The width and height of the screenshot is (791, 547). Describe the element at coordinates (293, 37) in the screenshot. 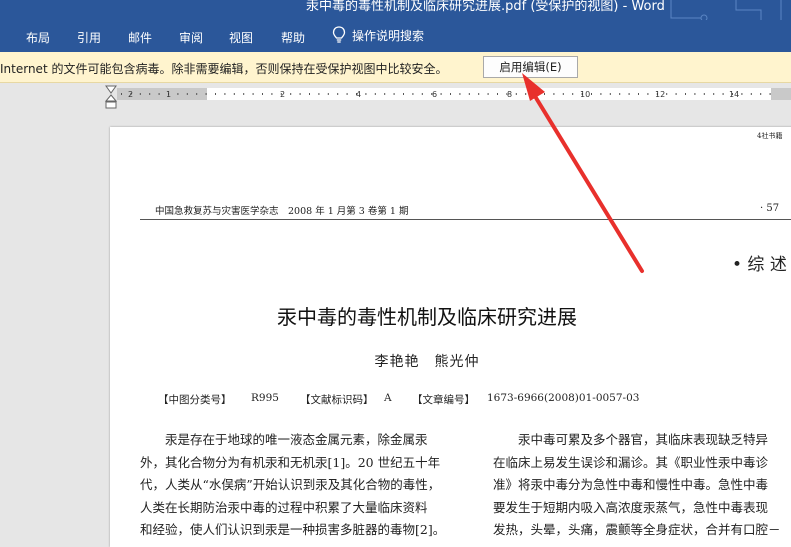

I see `tab-help: 帮助` at that location.